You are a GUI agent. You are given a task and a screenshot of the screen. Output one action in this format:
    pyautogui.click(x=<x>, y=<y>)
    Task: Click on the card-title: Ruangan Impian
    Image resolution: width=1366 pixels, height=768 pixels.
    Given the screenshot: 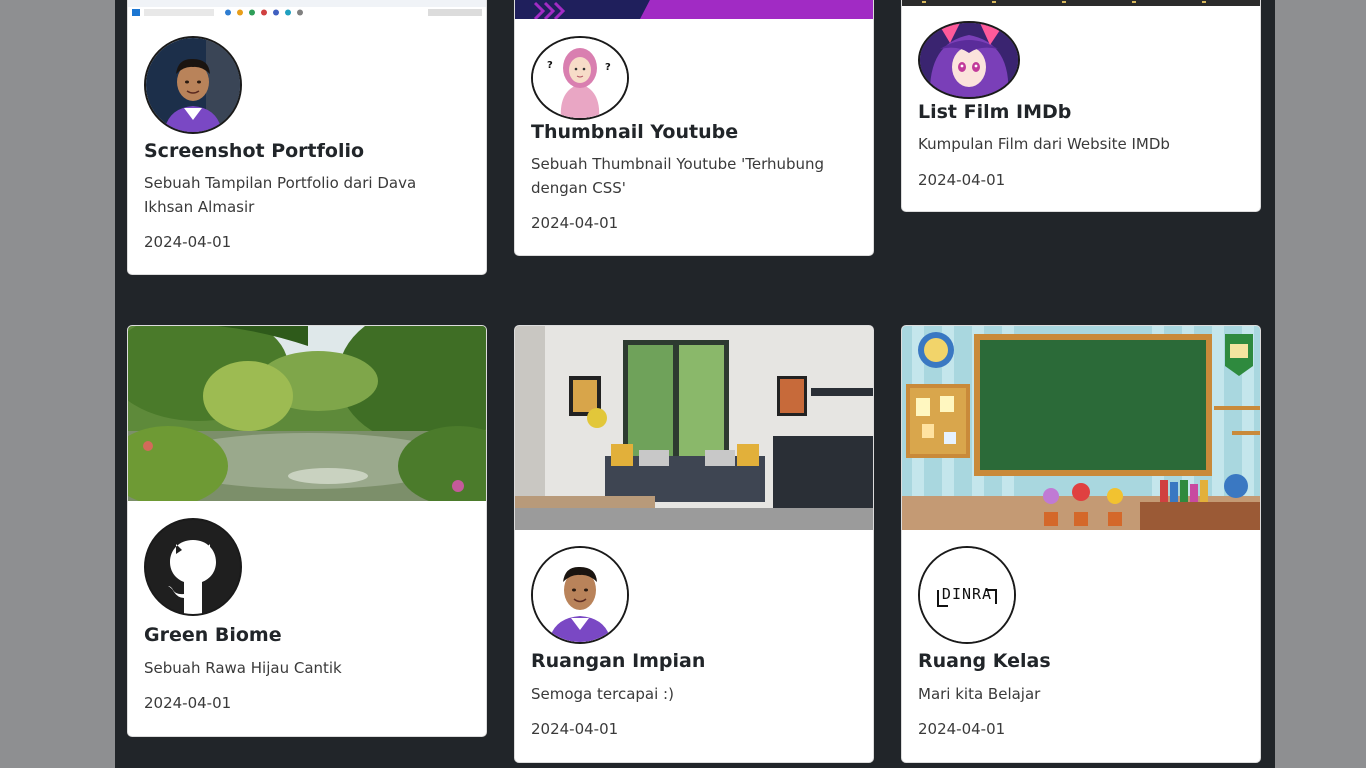 What is the action you would take?
    pyautogui.click(x=618, y=661)
    